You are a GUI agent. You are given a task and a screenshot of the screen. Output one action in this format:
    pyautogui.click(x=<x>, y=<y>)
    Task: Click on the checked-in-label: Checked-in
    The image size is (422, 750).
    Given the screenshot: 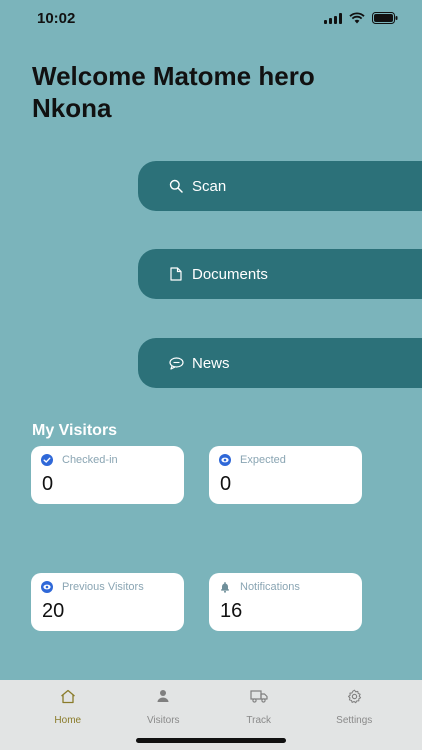 What is the action you would take?
    pyautogui.click(x=90, y=460)
    